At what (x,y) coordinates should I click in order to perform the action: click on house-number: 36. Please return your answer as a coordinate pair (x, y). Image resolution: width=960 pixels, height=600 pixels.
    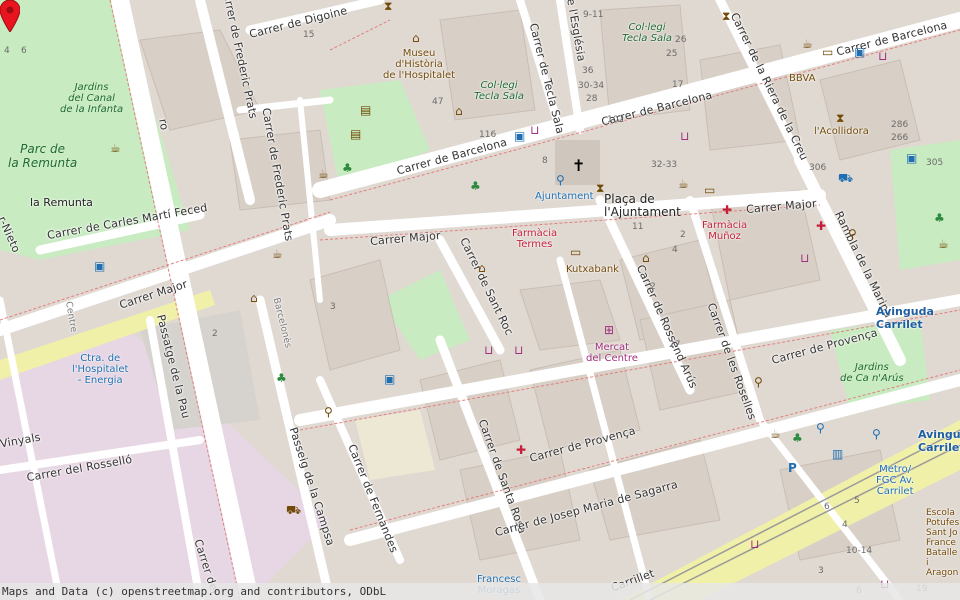
    Looking at the image, I should click on (588, 71).